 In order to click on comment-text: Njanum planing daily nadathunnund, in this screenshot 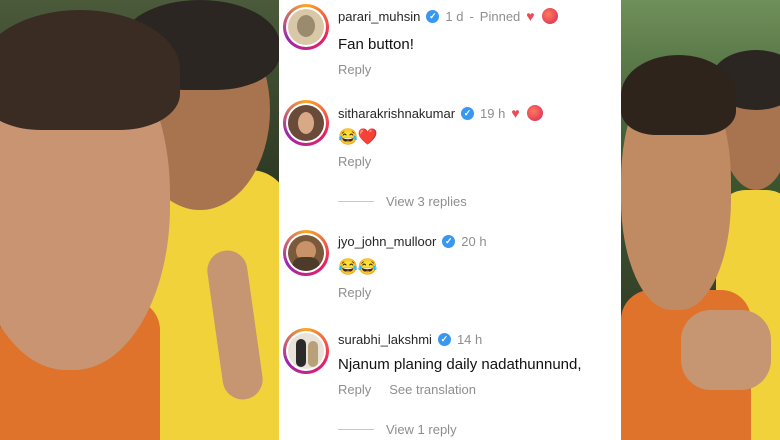, I will do `click(460, 364)`.